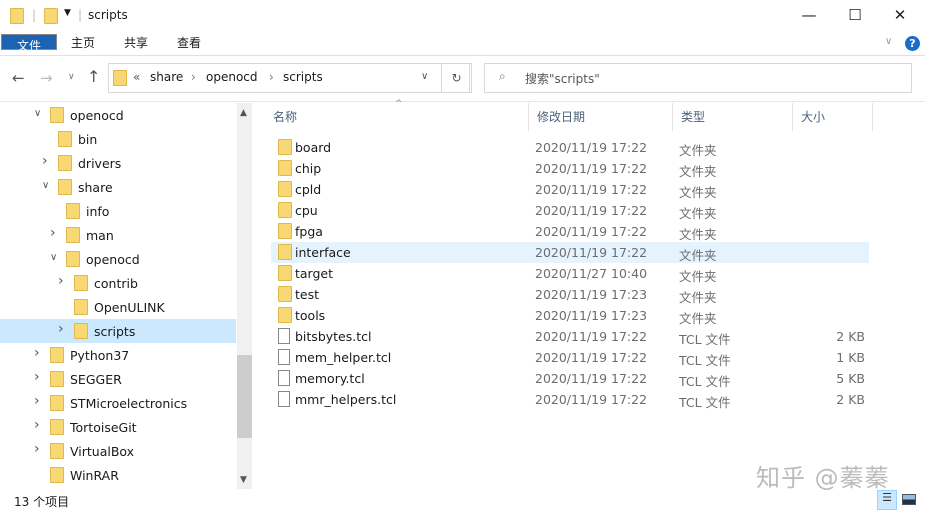 This screenshot has width=925, height=513. Describe the element at coordinates (118, 451) in the screenshot. I see `tree-item: › VirtualBox` at that location.